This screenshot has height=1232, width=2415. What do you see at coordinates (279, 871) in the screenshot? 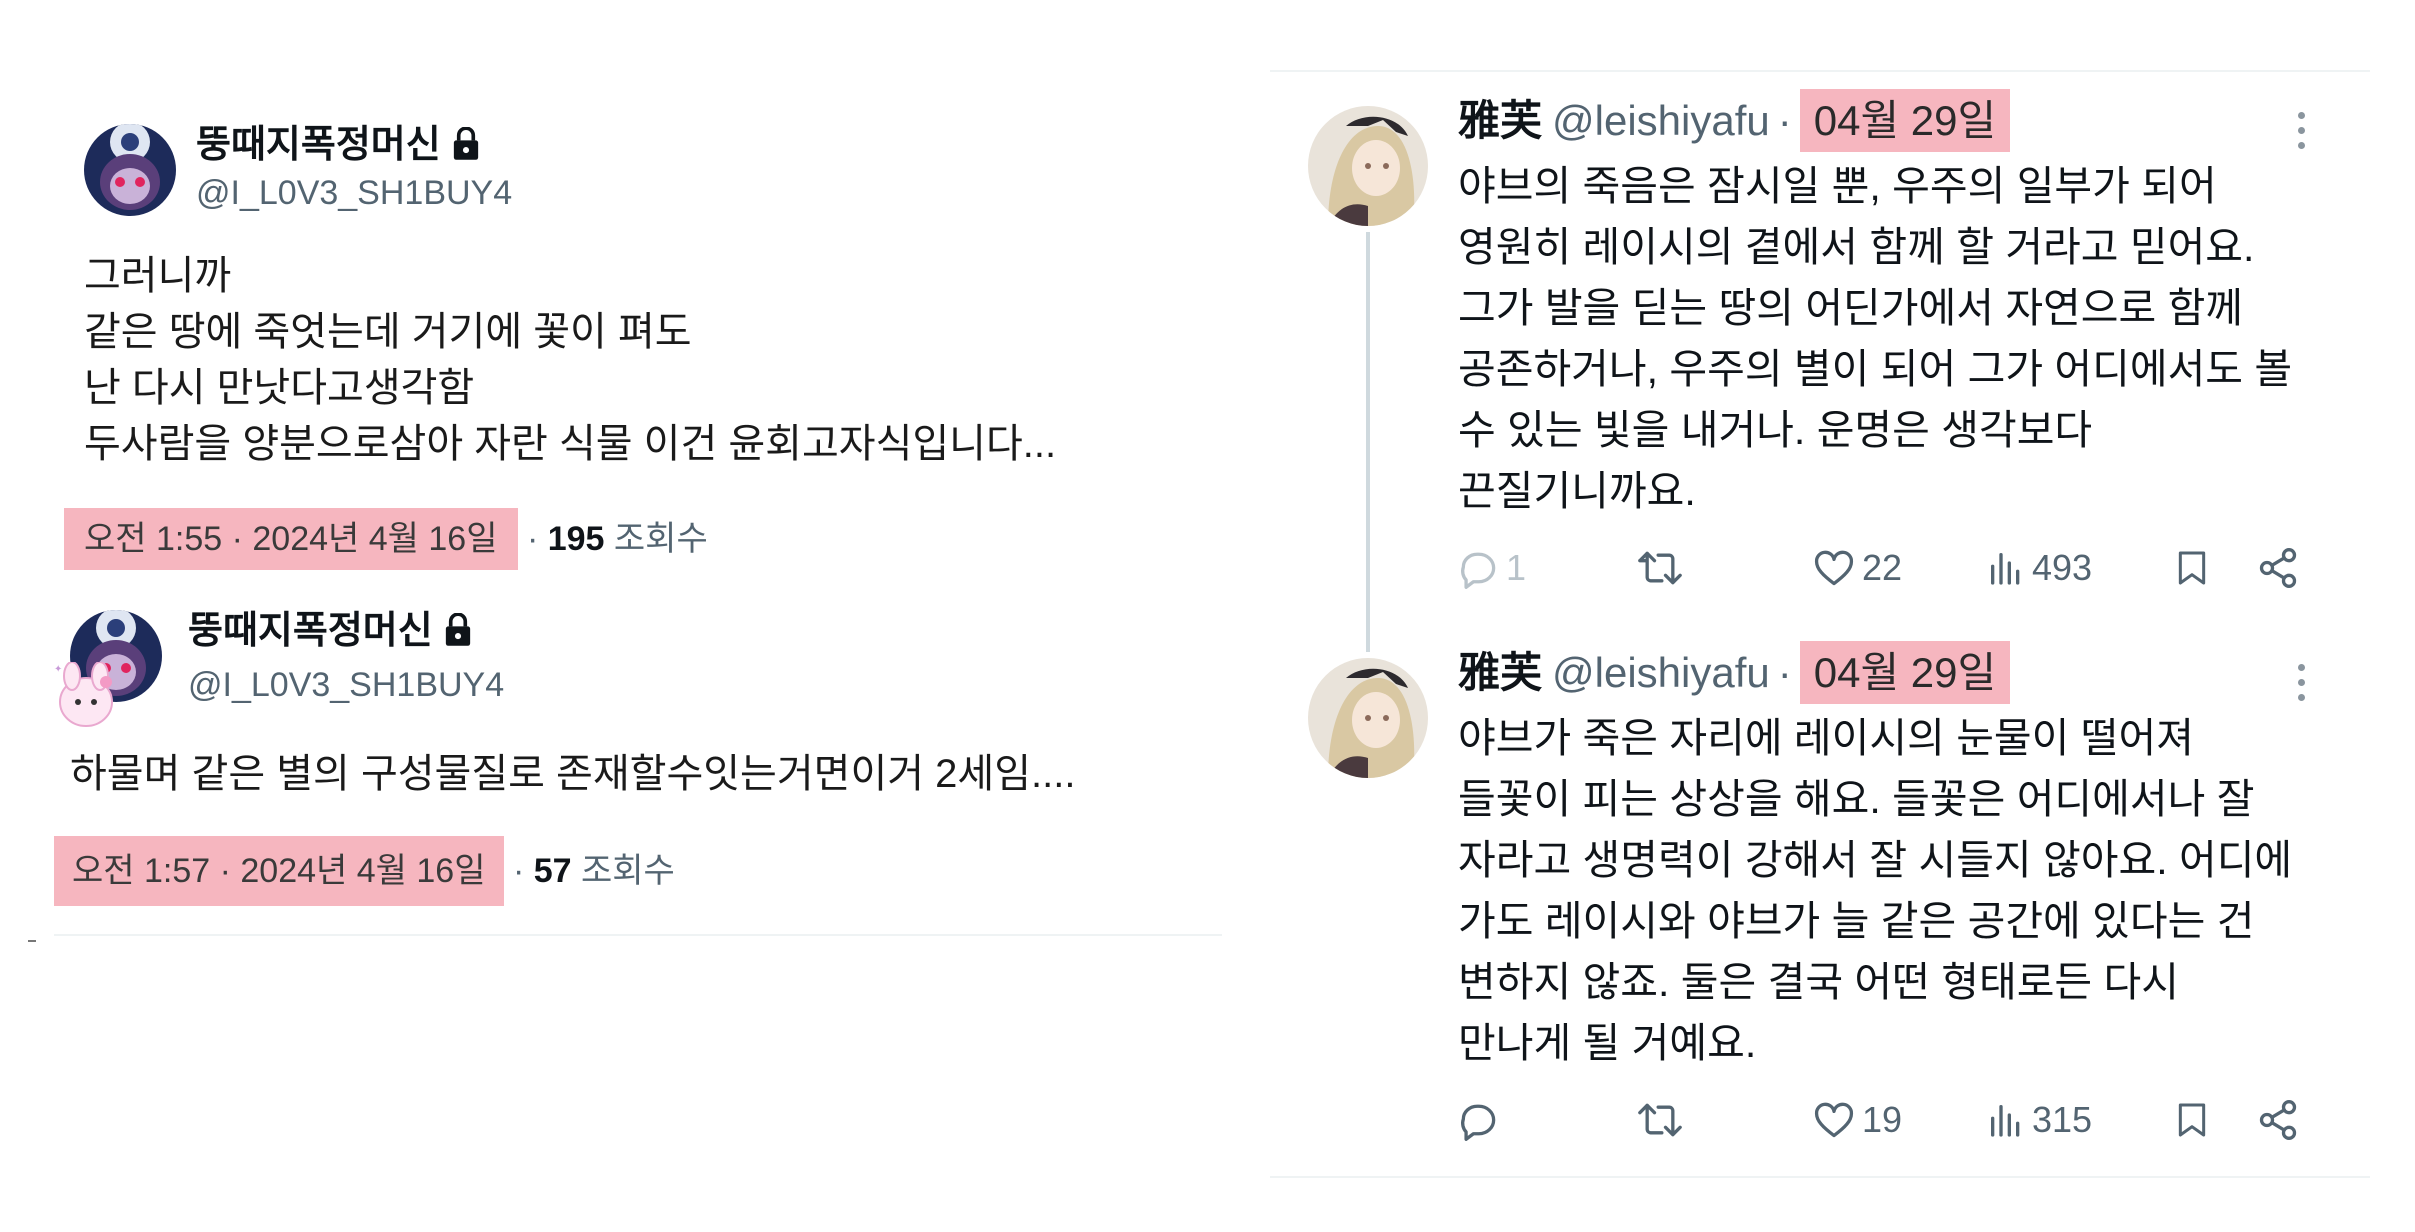
I see `timestamp: 오전 1:57 · 2024년 4월 16일` at bounding box center [279, 871].